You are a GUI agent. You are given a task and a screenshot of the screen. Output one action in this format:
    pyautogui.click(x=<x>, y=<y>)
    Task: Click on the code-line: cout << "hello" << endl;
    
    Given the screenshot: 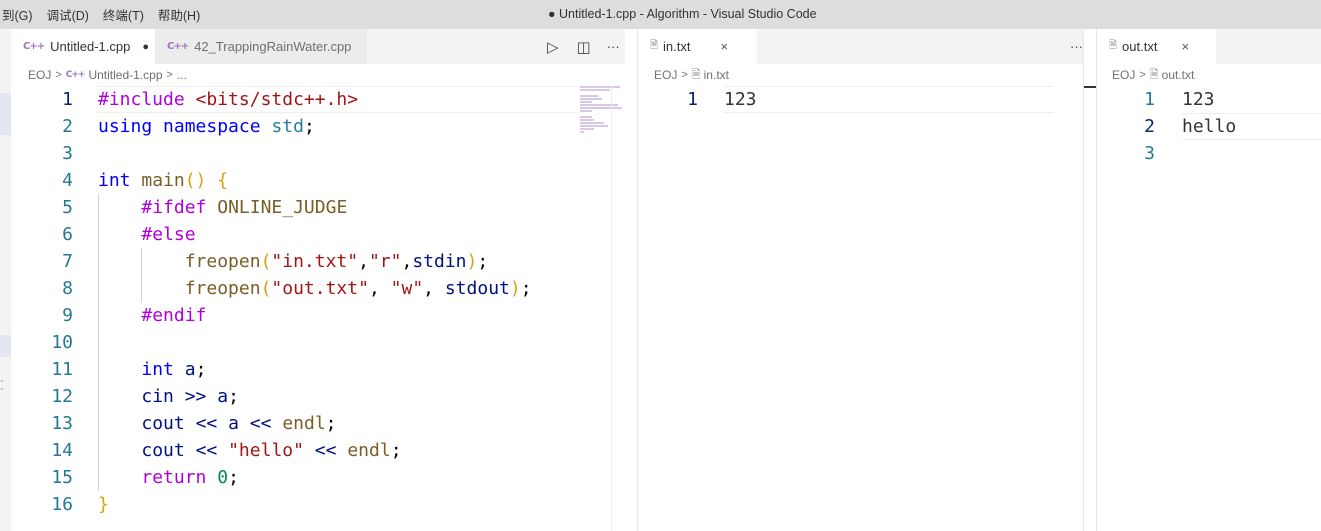 What is the action you would take?
    pyautogui.click(x=271, y=450)
    